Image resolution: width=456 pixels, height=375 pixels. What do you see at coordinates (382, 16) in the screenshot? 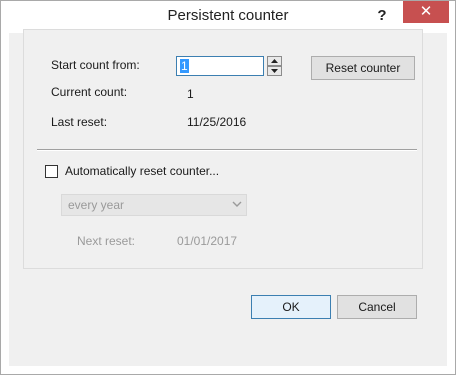
I see `help-button: ?` at bounding box center [382, 16].